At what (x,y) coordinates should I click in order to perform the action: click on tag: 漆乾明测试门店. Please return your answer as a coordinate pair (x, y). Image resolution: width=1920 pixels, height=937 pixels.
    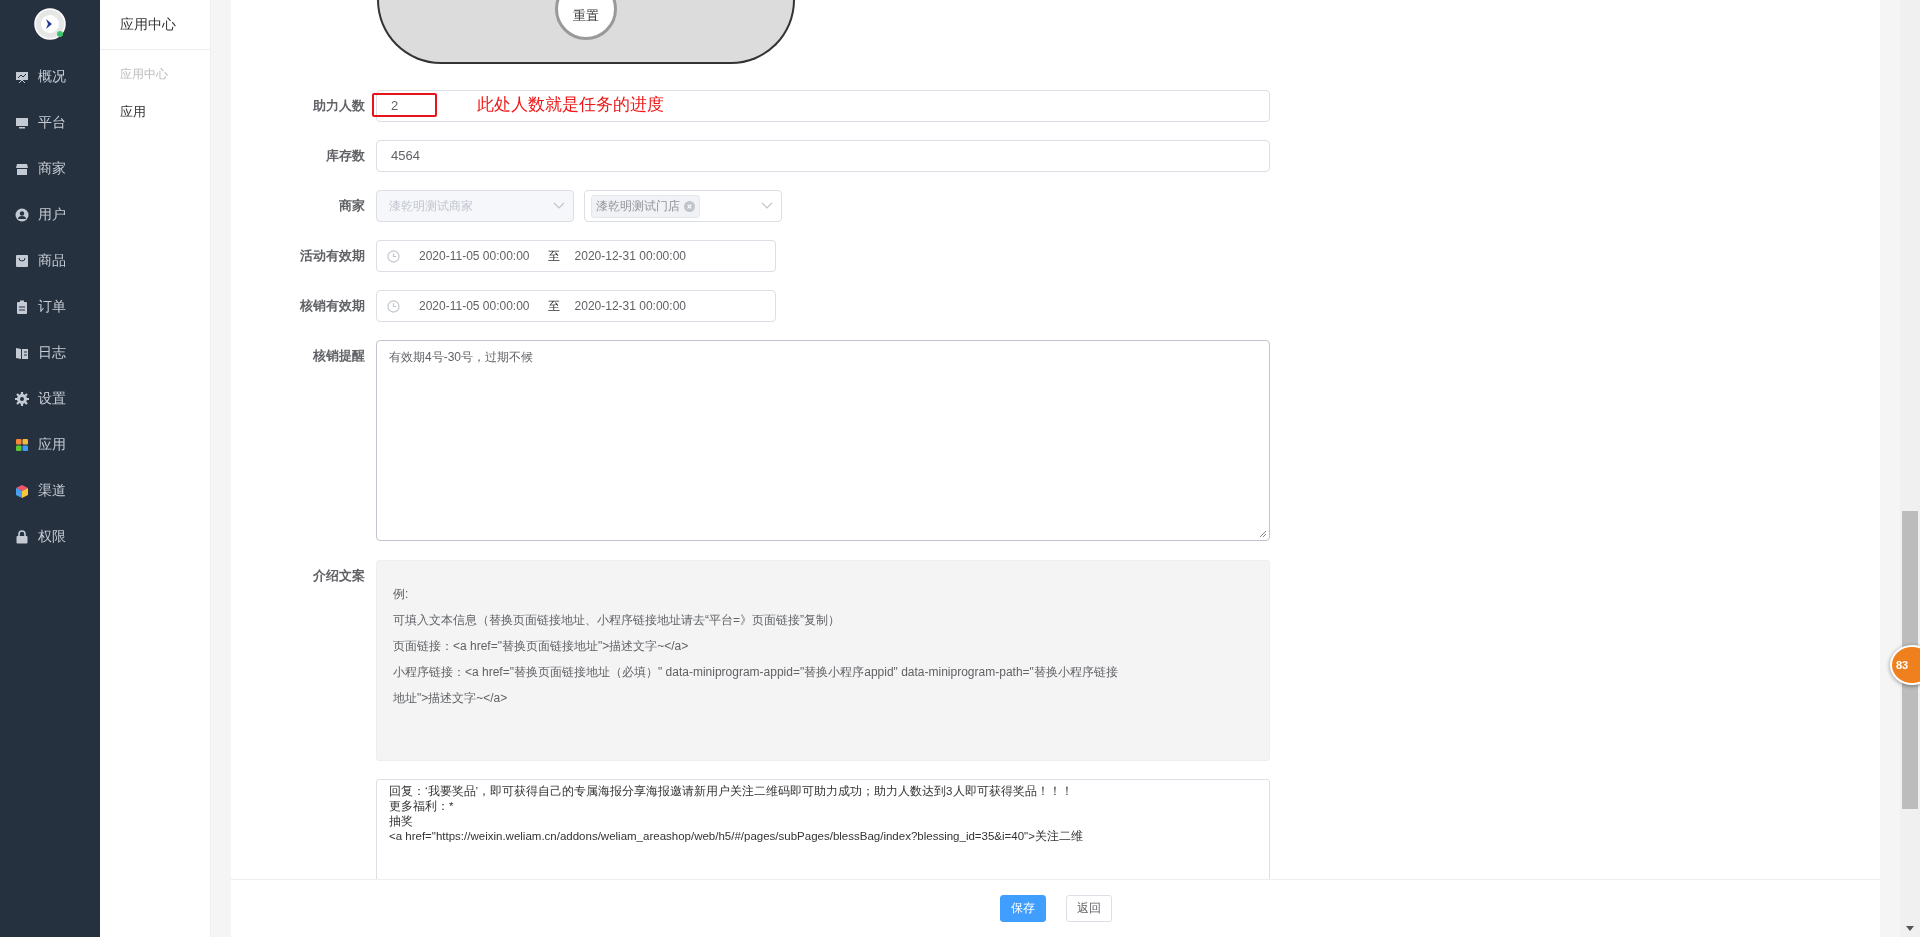
    Looking at the image, I should click on (645, 206).